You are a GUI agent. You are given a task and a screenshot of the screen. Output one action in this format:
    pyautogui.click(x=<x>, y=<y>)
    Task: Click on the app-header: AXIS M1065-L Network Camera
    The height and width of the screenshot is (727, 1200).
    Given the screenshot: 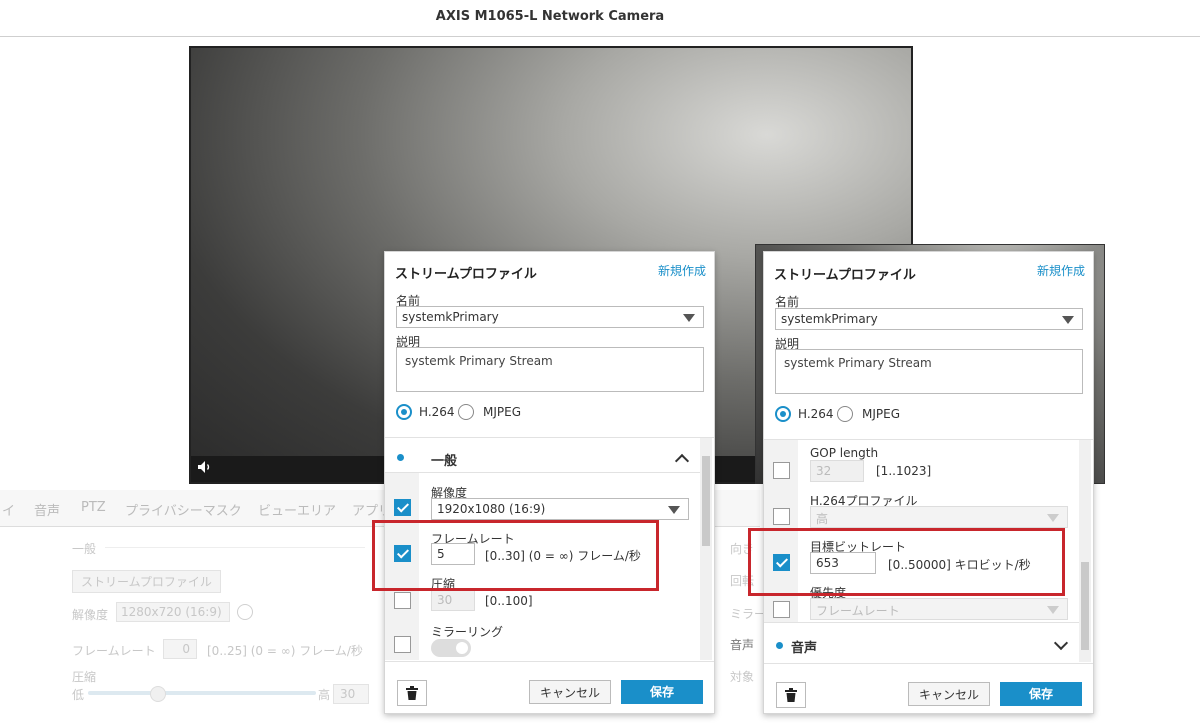 What is the action you would take?
    pyautogui.click(x=600, y=18)
    